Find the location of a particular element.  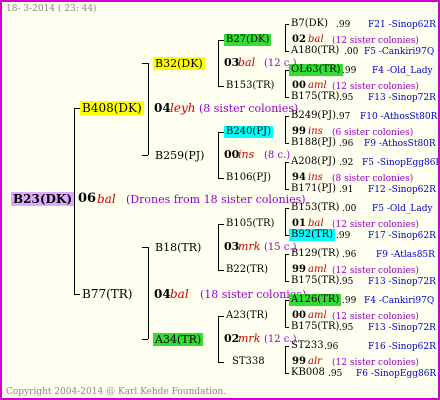

leaf-link: F5 -Cankiri97Q is located at coordinates (399, 52).